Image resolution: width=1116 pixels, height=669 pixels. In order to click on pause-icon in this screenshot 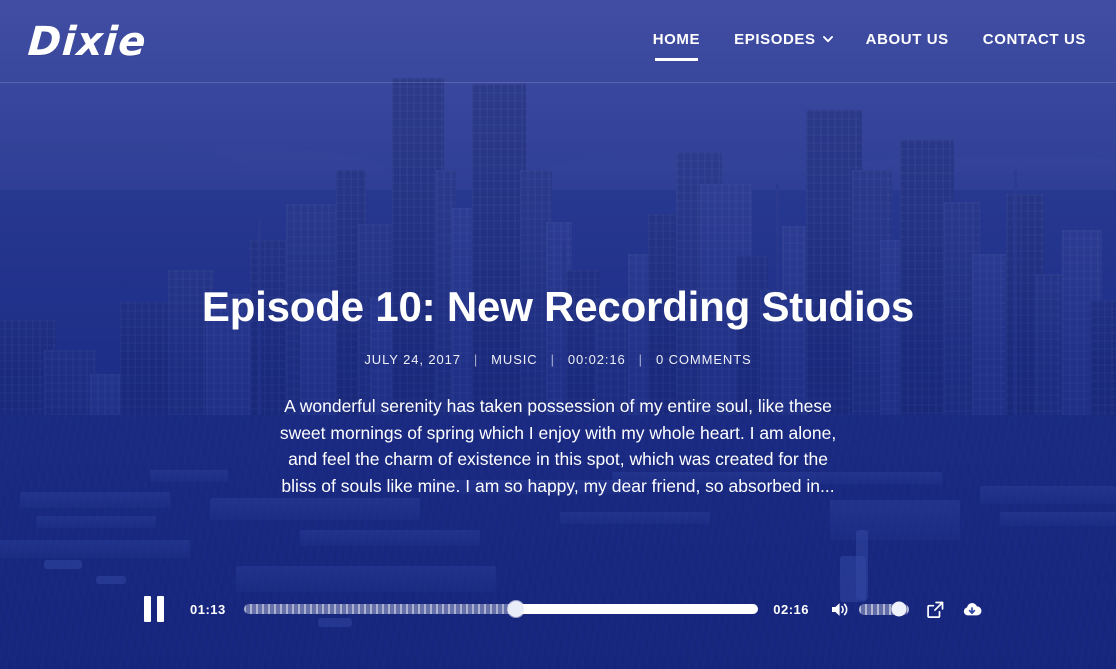, I will do `click(154, 609)`.